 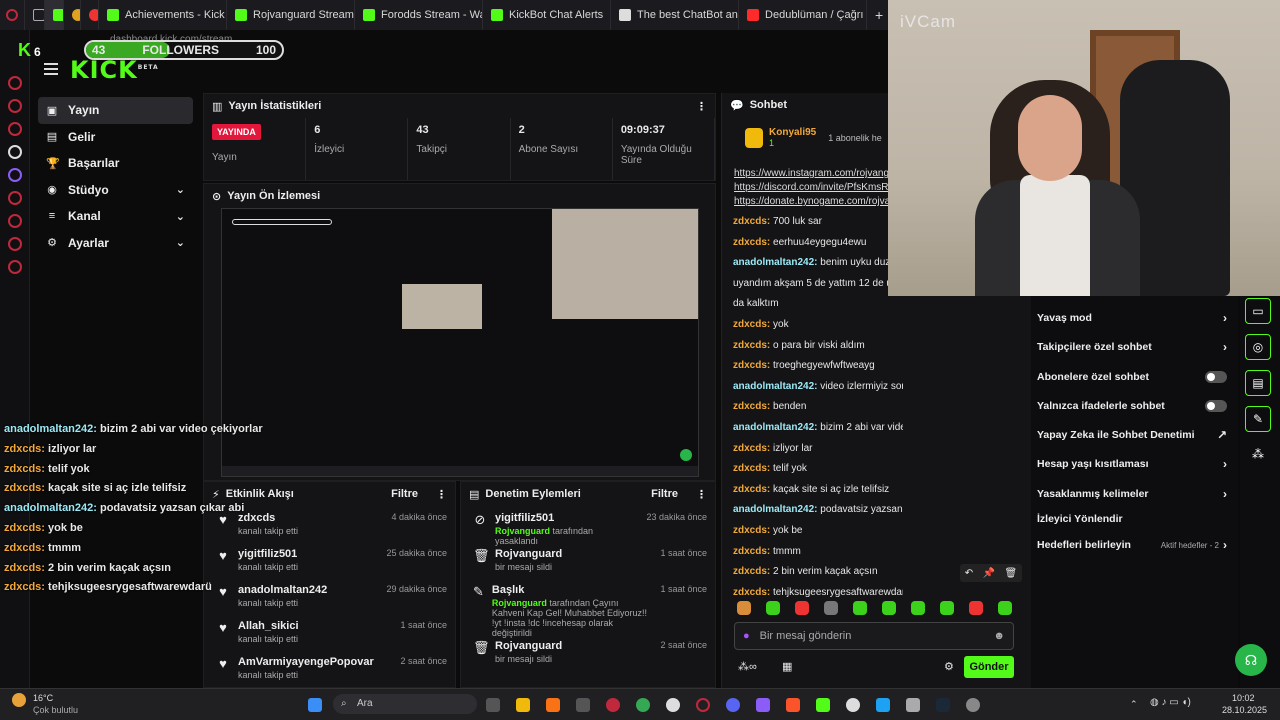 What do you see at coordinates (306, 662) in the screenshot?
I see `activity-username: AmVarmiyayengePopovar` at bounding box center [306, 662].